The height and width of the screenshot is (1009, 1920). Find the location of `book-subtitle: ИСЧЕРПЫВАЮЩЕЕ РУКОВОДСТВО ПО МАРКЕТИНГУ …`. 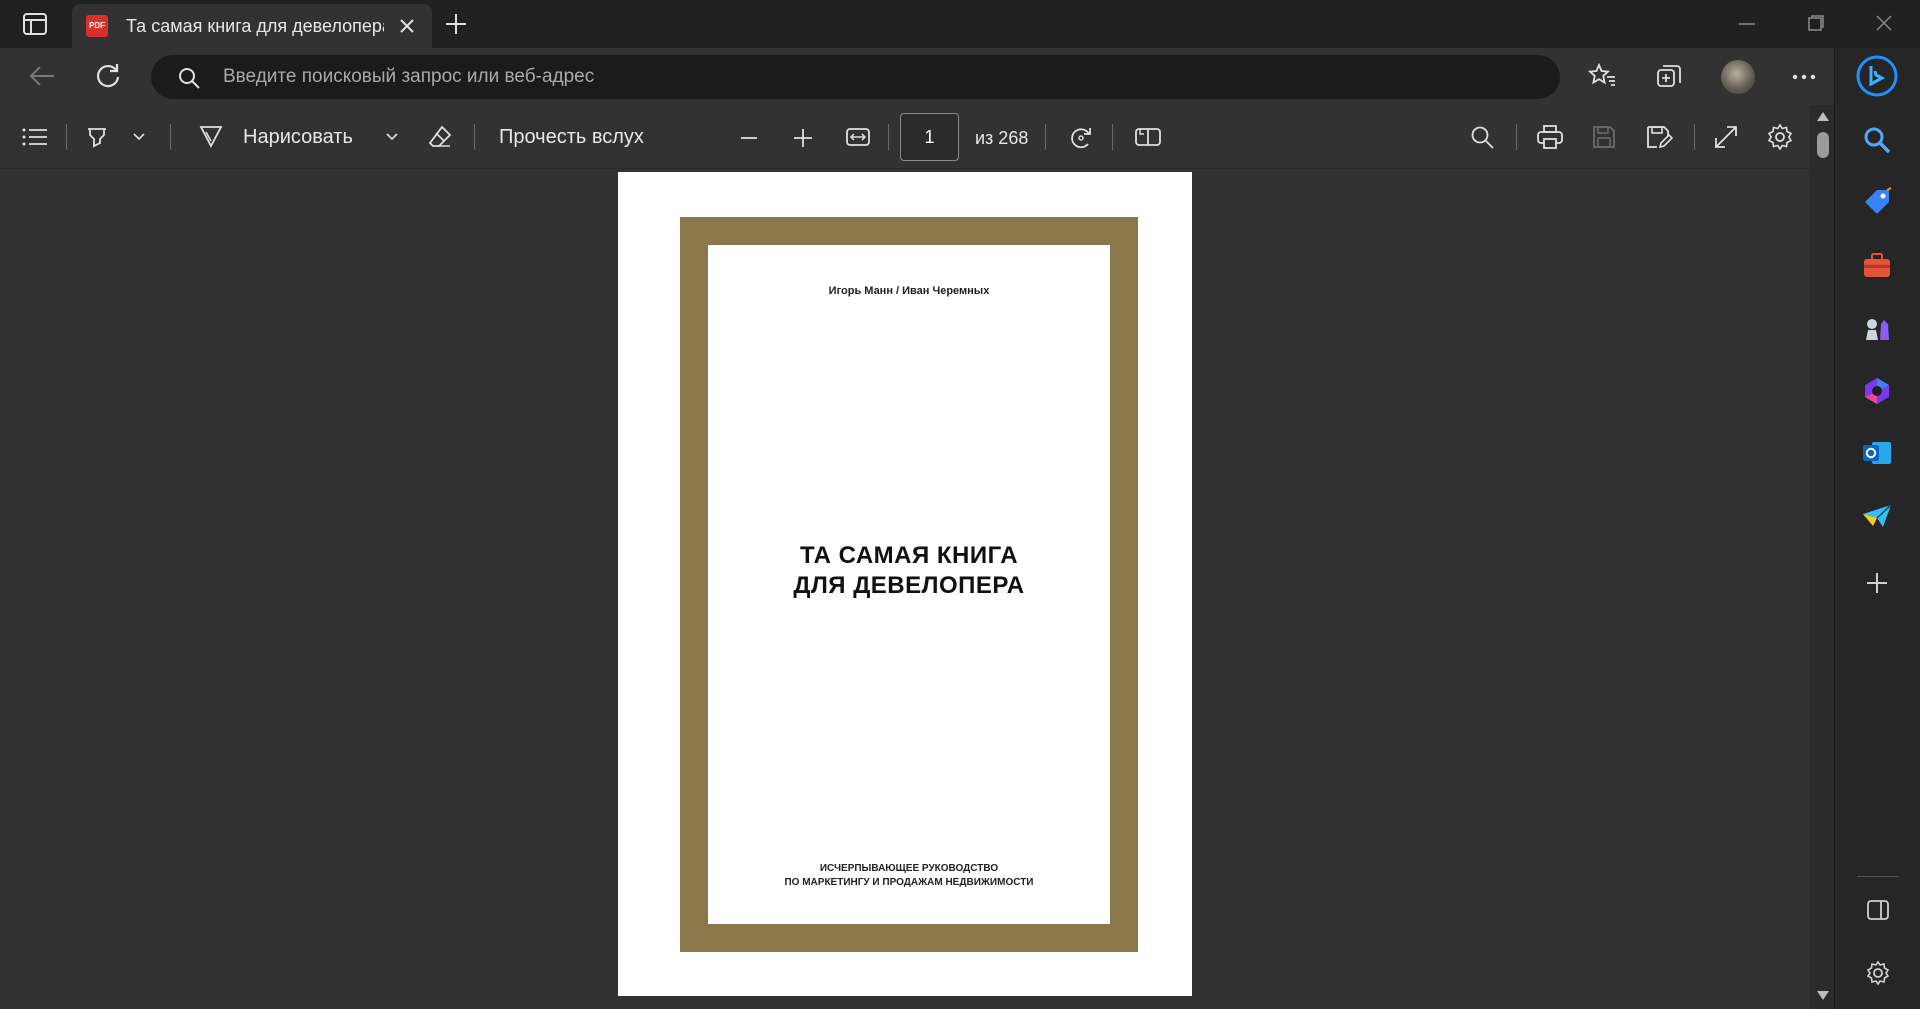

book-subtitle: ИСЧЕРПЫВАЮЩЕЕ РУКОВОДСТВО ПО МАРКЕТИНГУ … is located at coordinates (909, 876).